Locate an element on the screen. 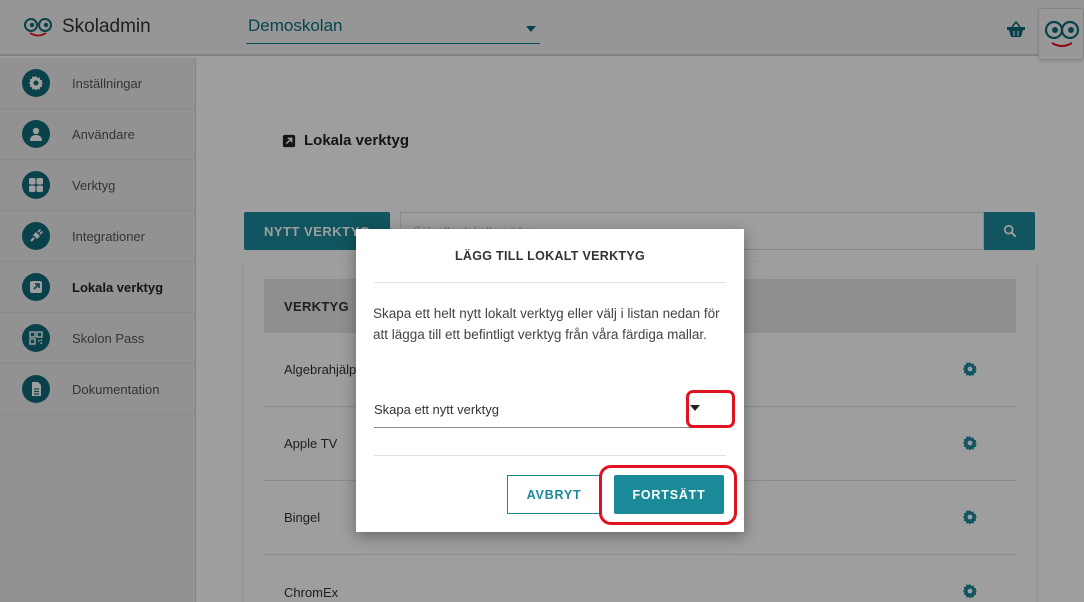 This screenshot has width=1084, height=602. highlight-continue-annotation is located at coordinates (668, 495).